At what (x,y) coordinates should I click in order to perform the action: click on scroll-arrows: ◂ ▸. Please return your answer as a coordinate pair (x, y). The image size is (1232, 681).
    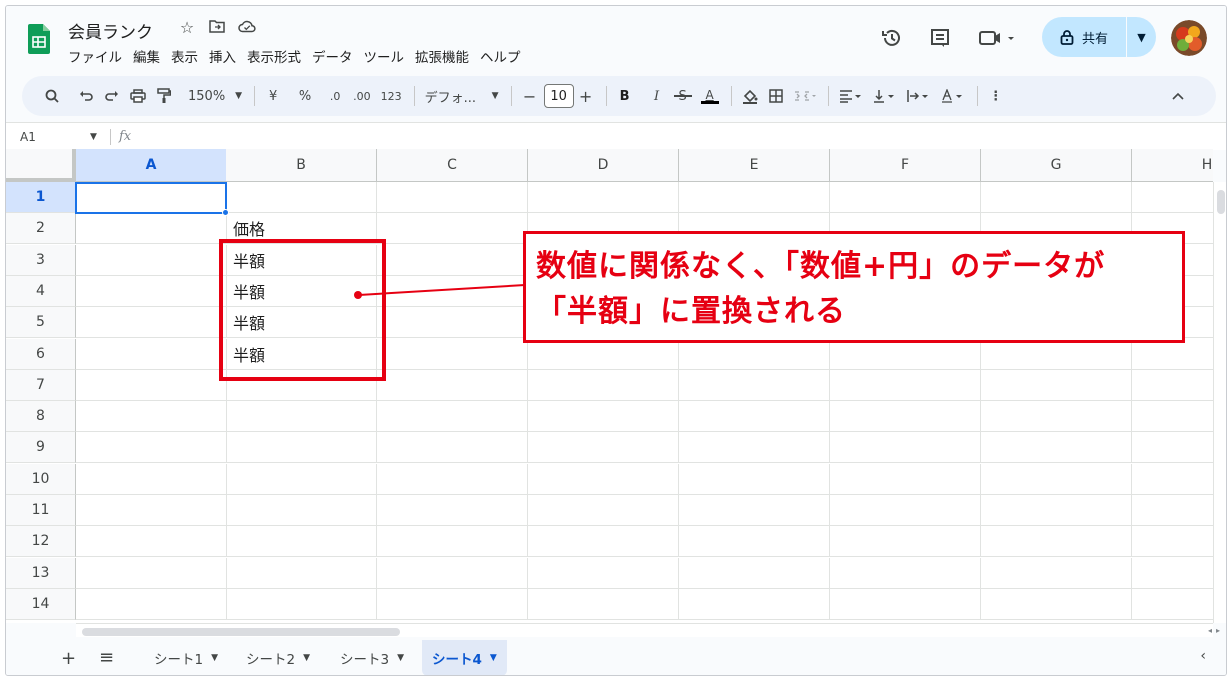
    Looking at the image, I should click on (1214, 630).